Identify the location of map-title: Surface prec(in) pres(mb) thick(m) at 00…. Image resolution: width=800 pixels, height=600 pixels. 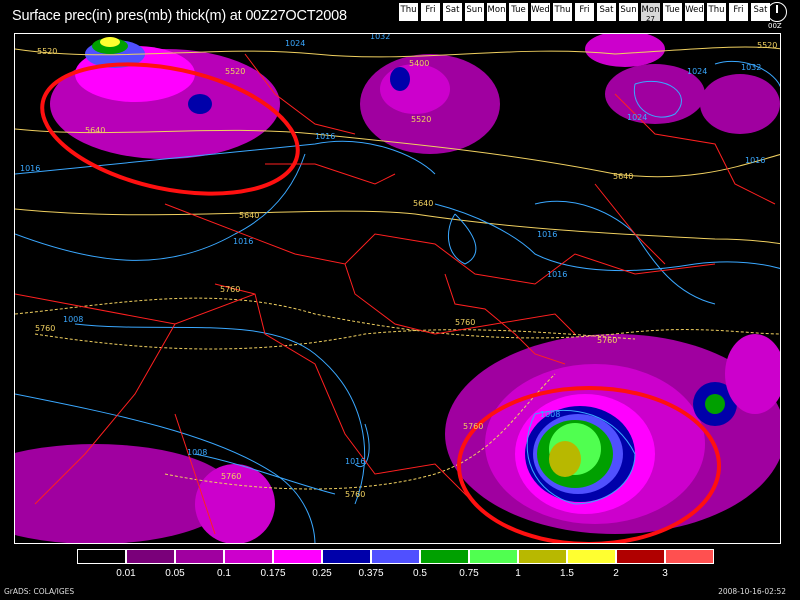
(179, 16).